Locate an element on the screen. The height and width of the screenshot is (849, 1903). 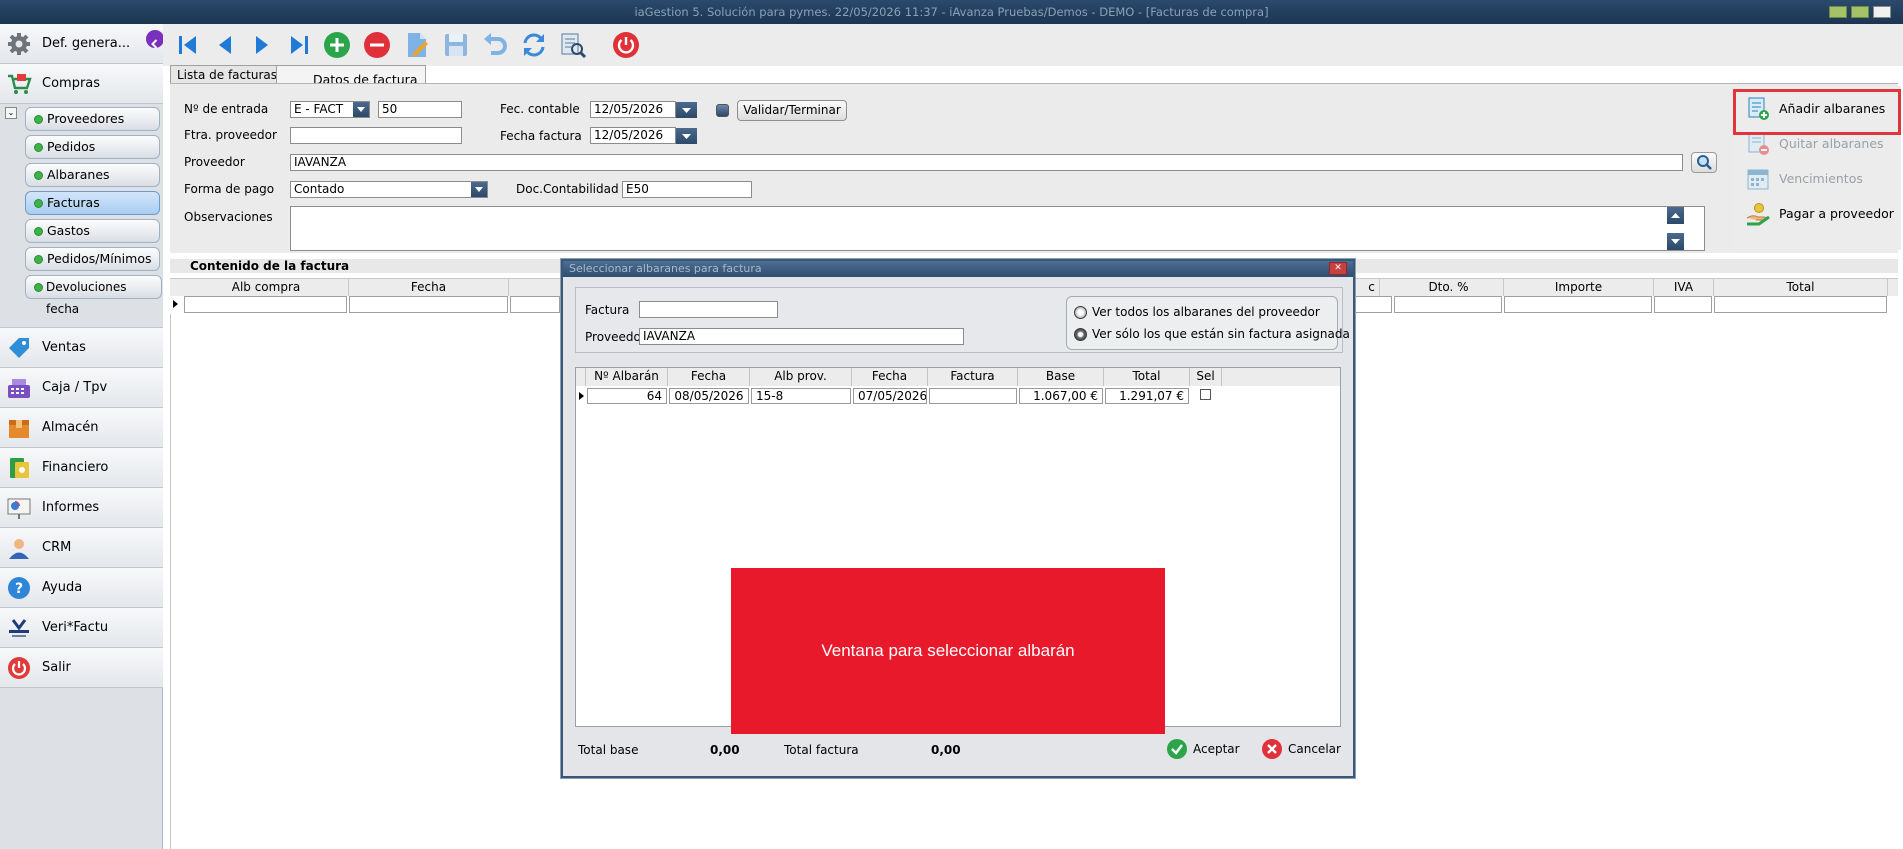
select-checkbox is located at coordinates (1205, 394).